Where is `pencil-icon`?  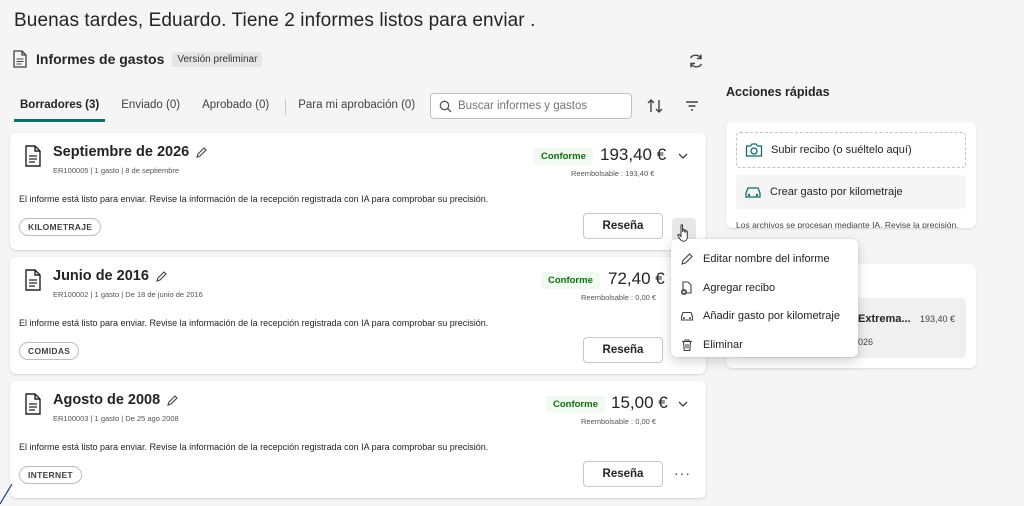 pencil-icon is located at coordinates (687, 259).